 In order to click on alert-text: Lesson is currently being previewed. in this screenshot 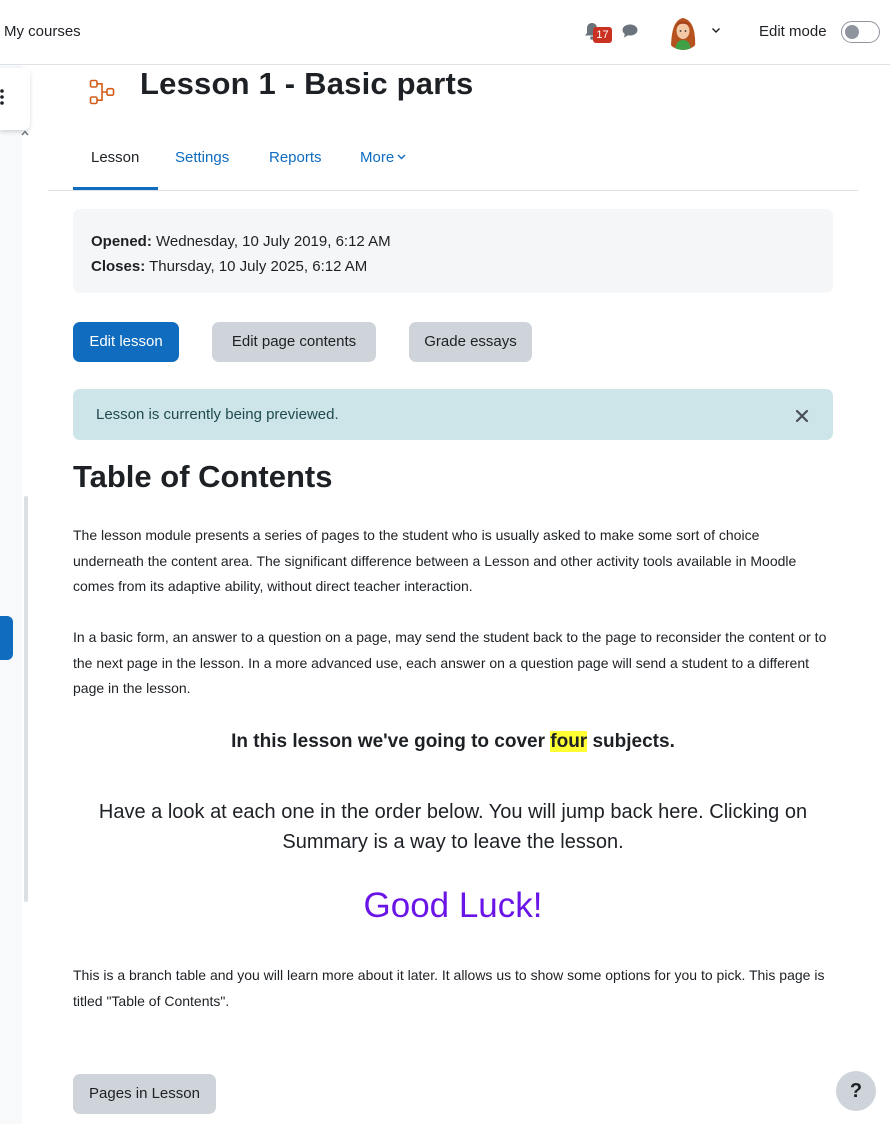, I will do `click(217, 414)`.